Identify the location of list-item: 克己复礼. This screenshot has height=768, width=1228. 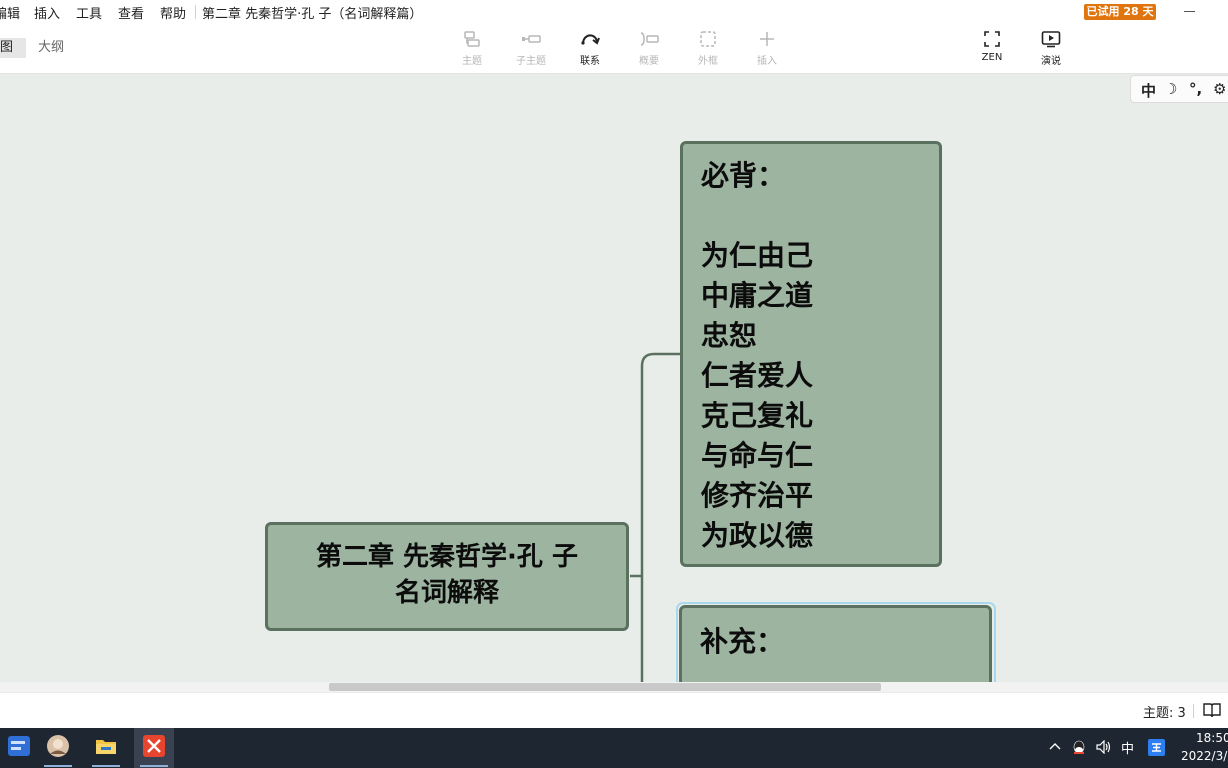
(757, 415).